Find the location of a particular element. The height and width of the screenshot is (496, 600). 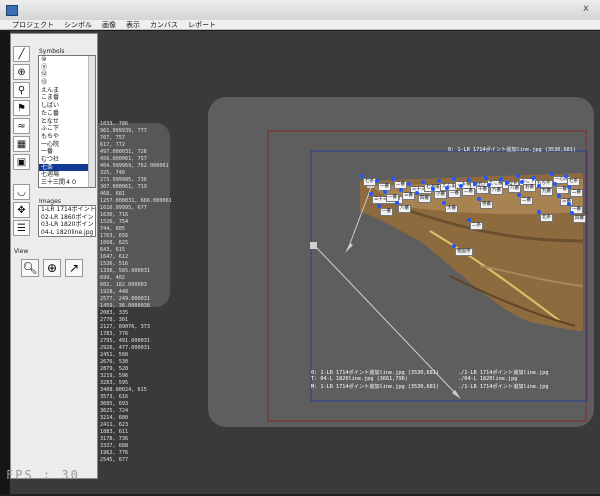

crosshair-view-icon: ⊕ is located at coordinates (52, 268).